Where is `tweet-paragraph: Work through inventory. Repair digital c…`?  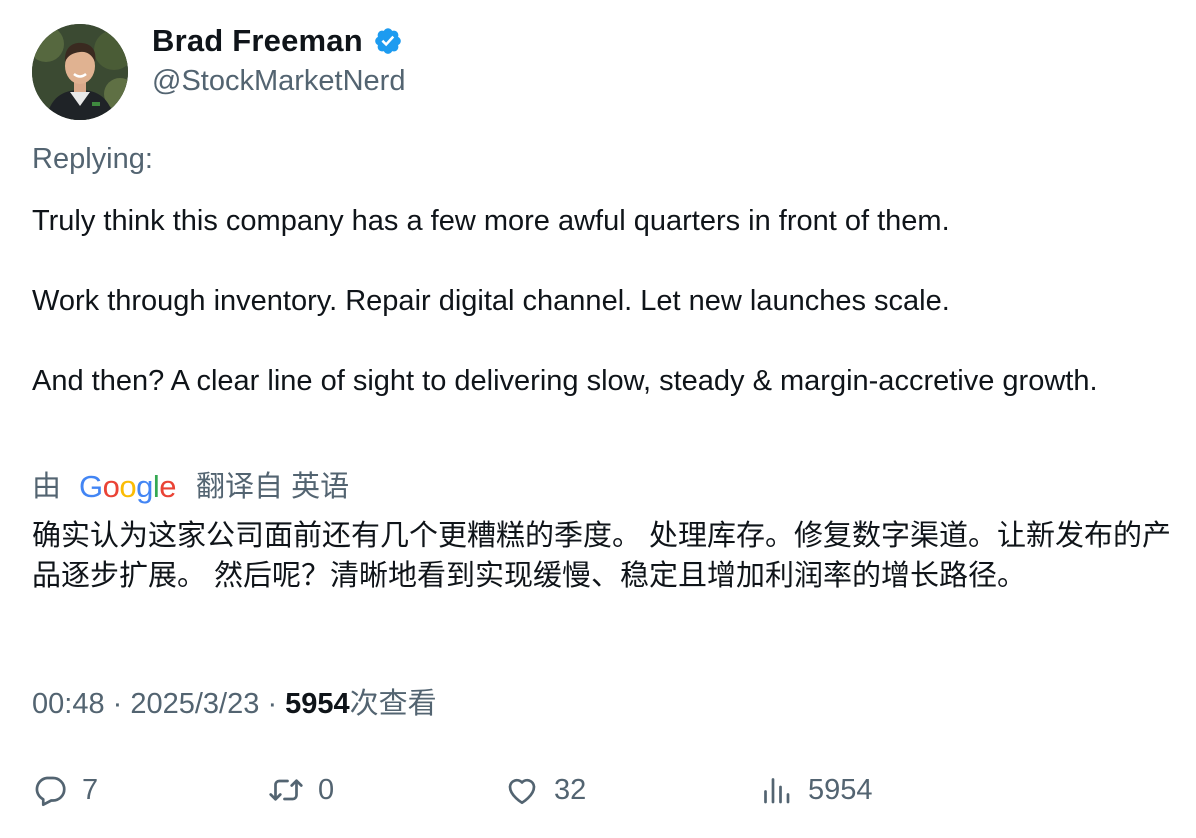
tweet-paragraph: Work through inventory. Repair digital c… is located at coordinates (491, 301).